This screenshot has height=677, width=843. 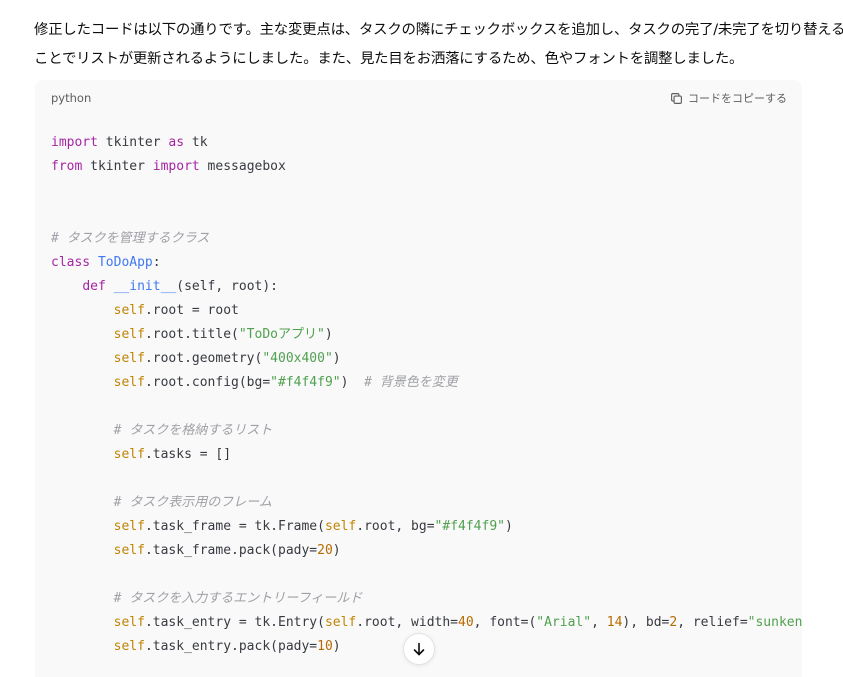 I want to click on code-line: # タスク表示用のフレーム, so click(x=426, y=503).